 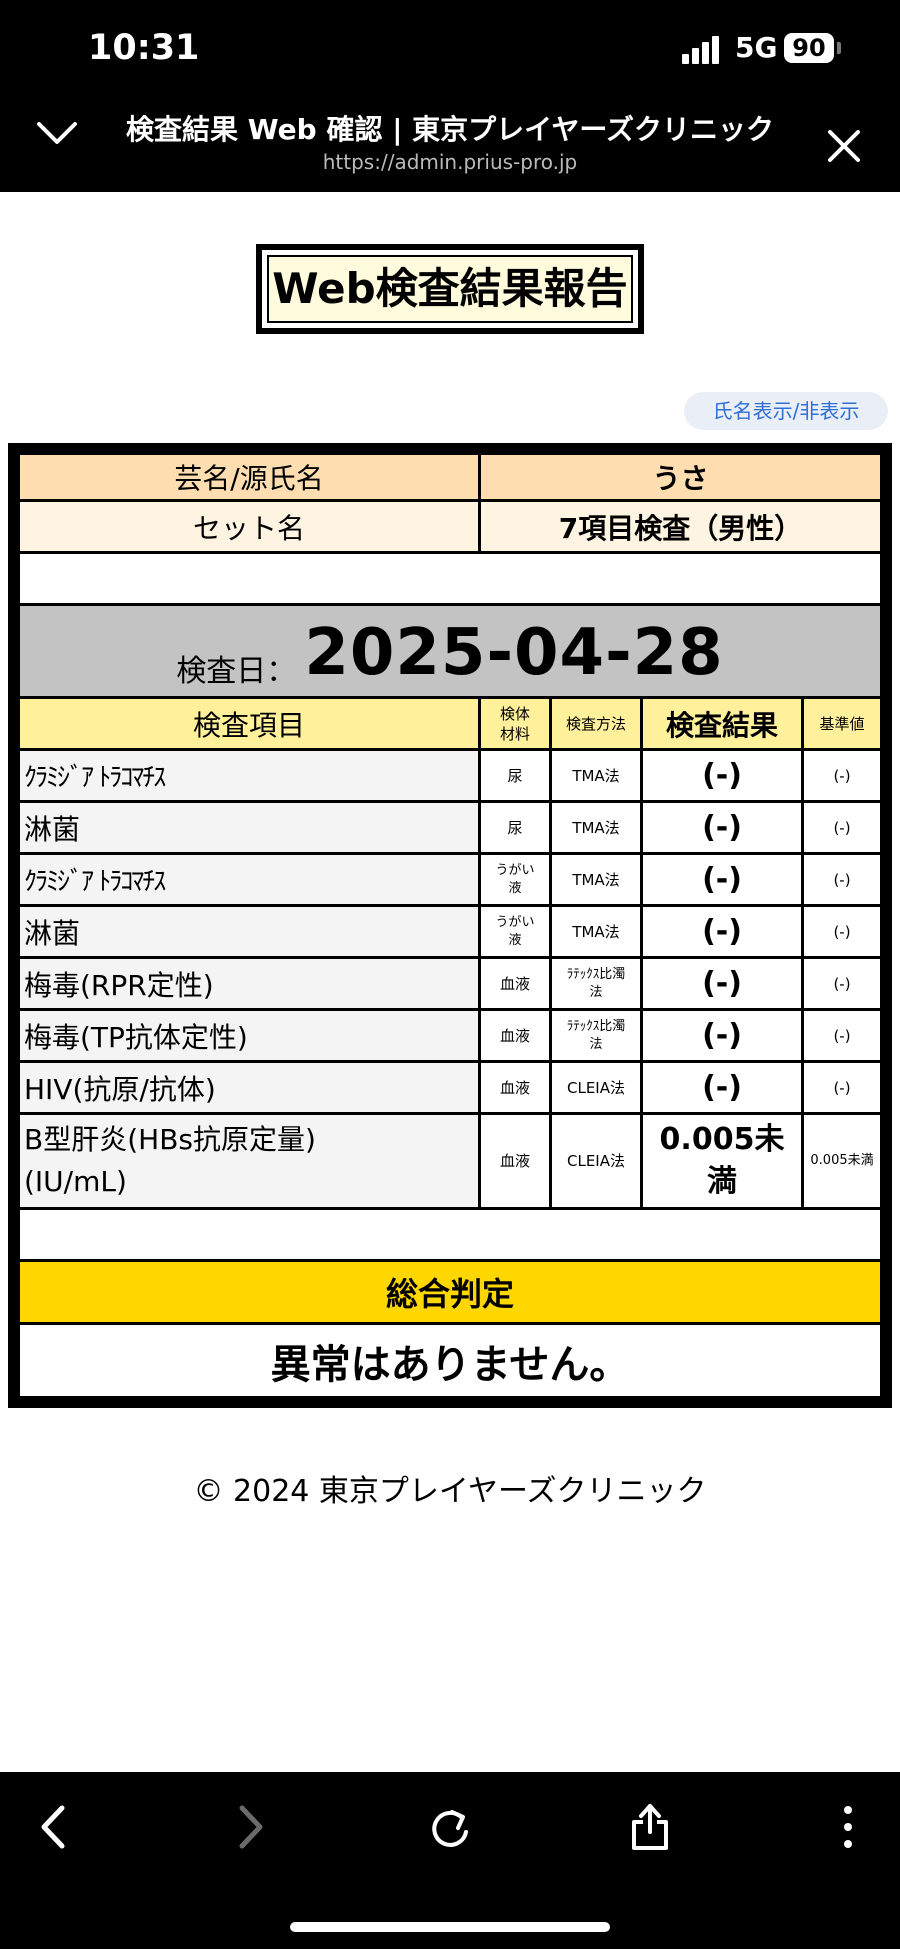 I want to click on summary-value: 異常はありません。, so click(x=450, y=1360).